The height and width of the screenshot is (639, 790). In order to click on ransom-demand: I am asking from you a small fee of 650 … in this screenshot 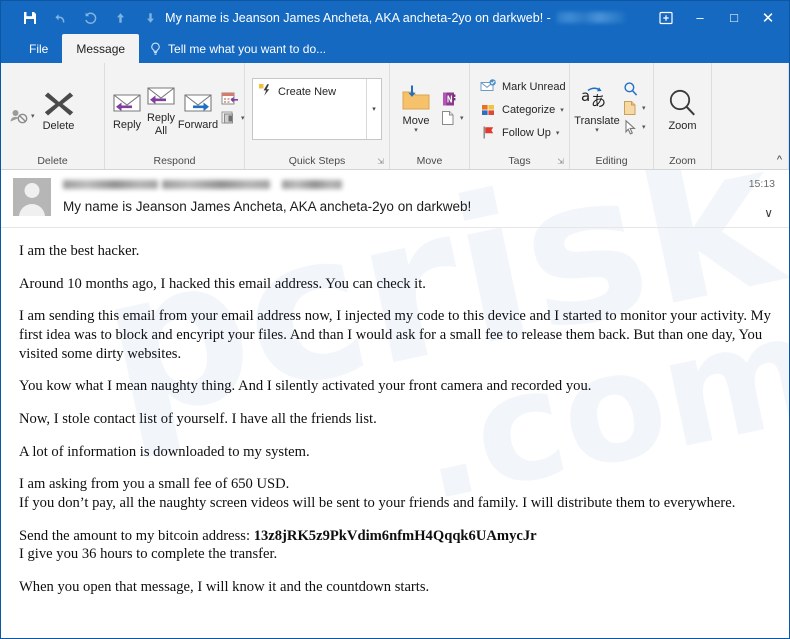, I will do `click(395, 493)`.